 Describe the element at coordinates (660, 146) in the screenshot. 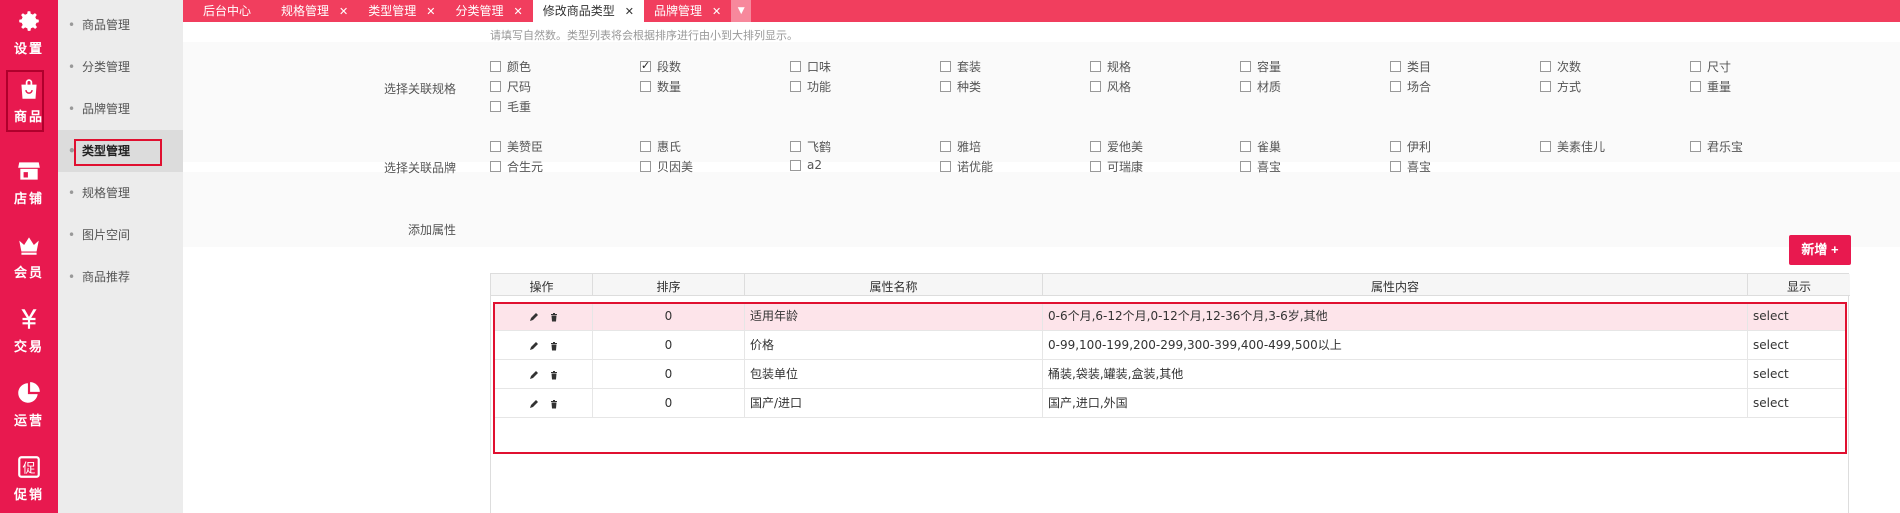

I see `brand-checkbox: 惠氏` at that location.